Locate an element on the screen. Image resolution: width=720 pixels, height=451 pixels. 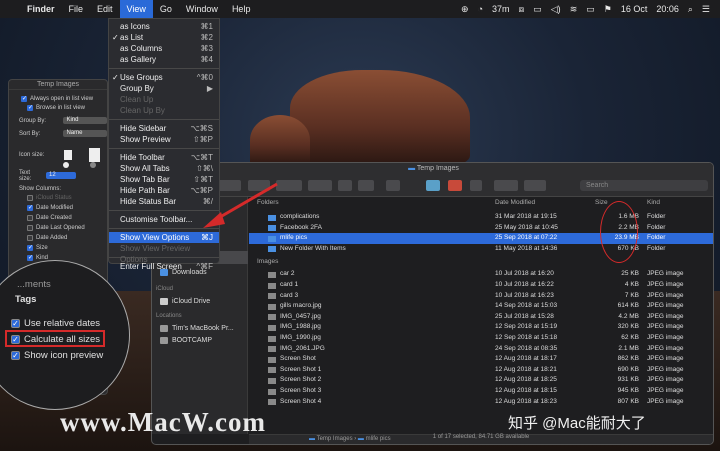
toolbar-item is located at coordinates (476, 185).